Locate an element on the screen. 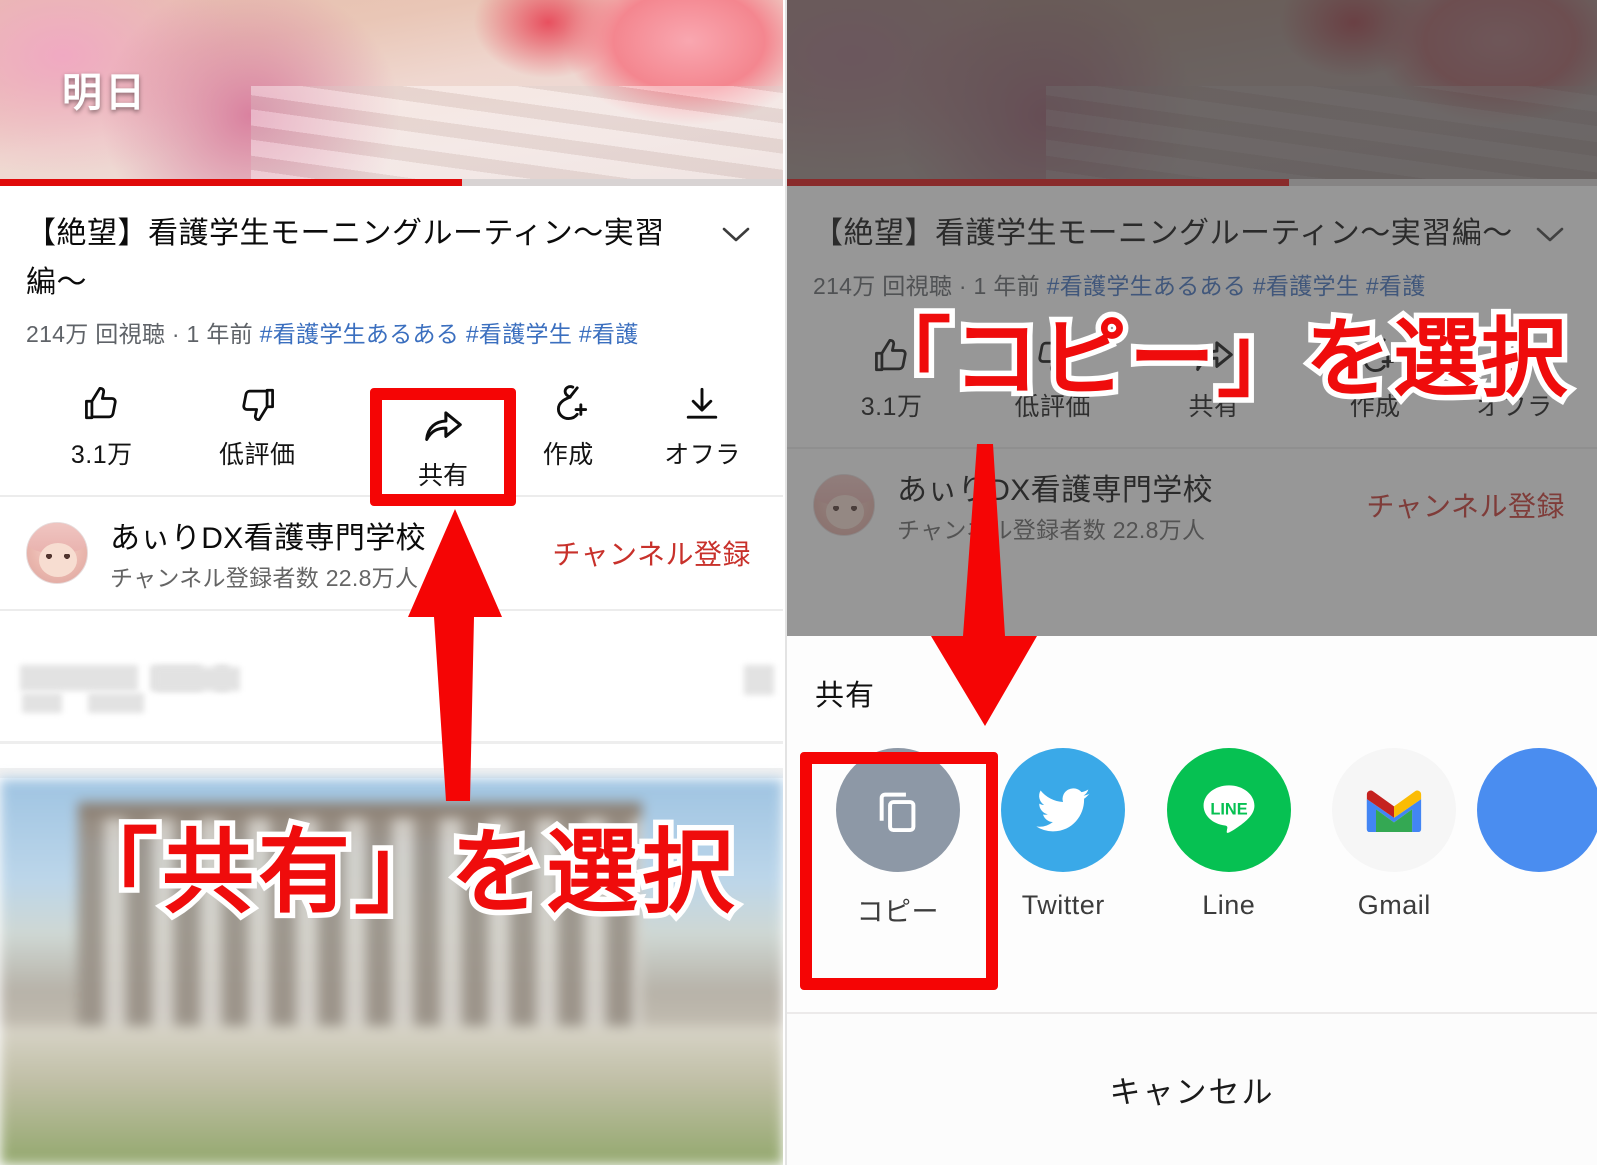  svg-text: LINE is located at coordinates (1228, 809).